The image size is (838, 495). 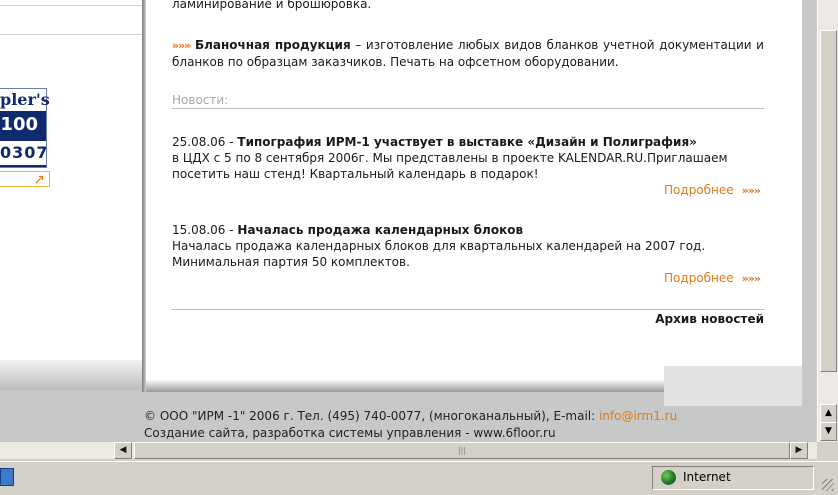 I want to click on horizontal-scrollbar: ◀ ||| ▶, so click(x=408, y=450).